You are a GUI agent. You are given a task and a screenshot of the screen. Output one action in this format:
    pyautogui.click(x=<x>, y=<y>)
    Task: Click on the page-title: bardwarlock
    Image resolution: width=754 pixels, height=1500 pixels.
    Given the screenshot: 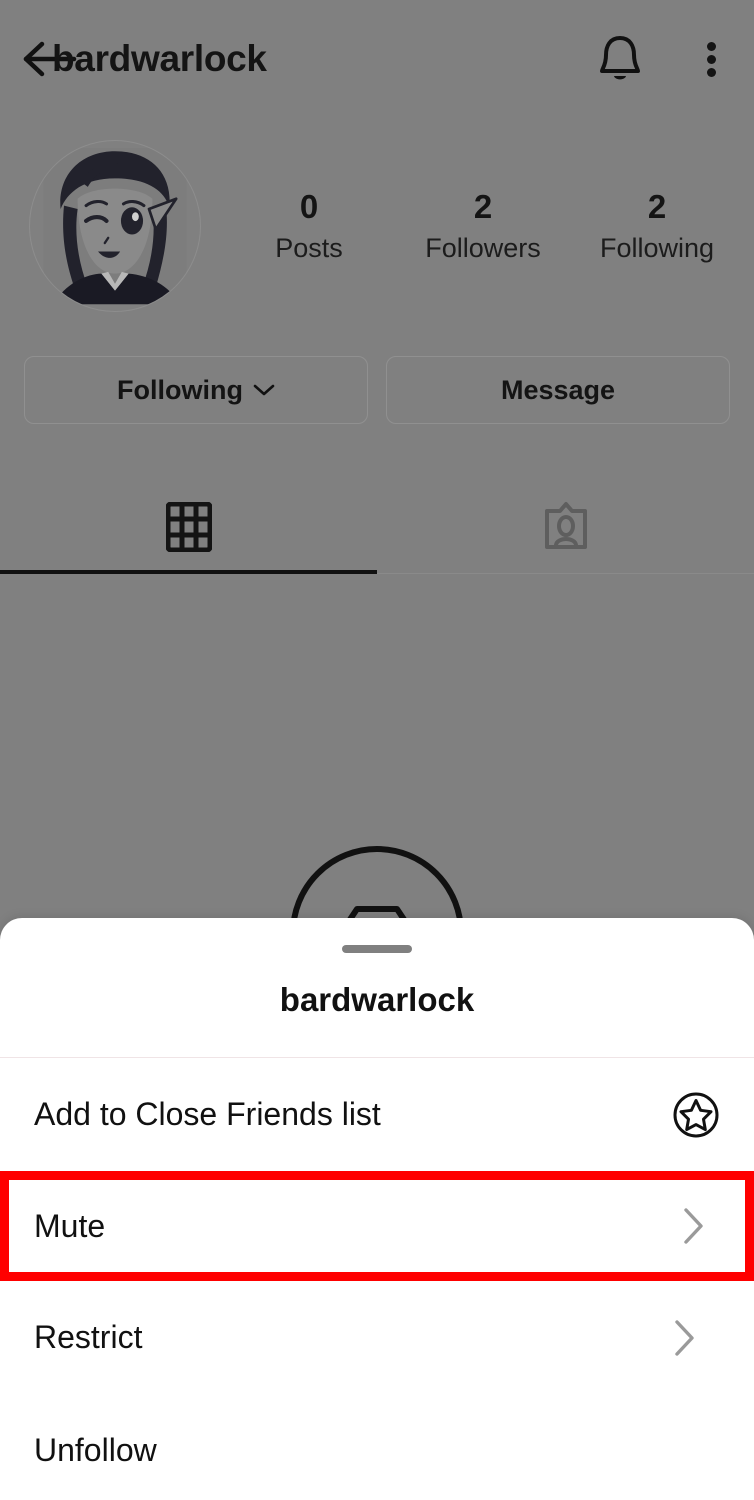 What is the action you would take?
    pyautogui.click(x=159, y=58)
    